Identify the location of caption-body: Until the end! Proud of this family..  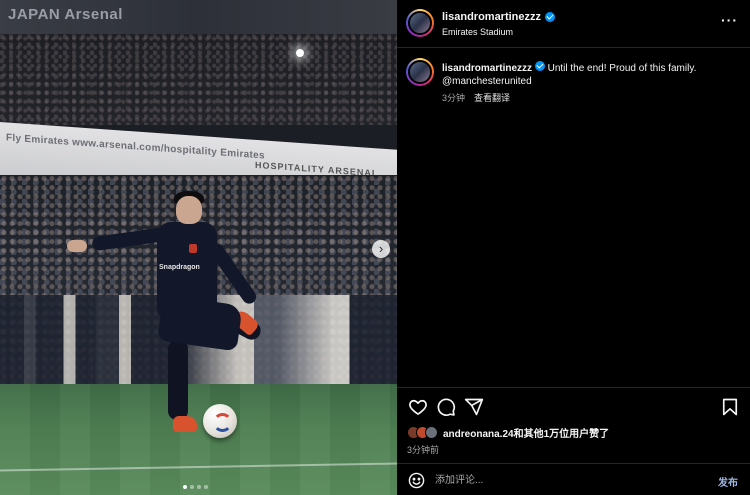
(622, 68).